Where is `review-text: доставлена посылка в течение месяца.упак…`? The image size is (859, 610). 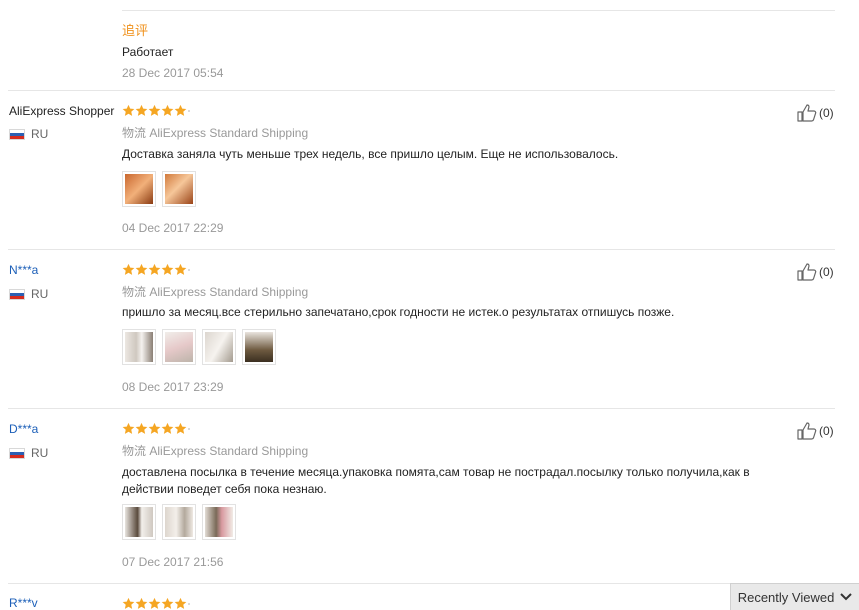
review-text: доставлена посылка в течение месяца.упак… is located at coordinates (436, 480).